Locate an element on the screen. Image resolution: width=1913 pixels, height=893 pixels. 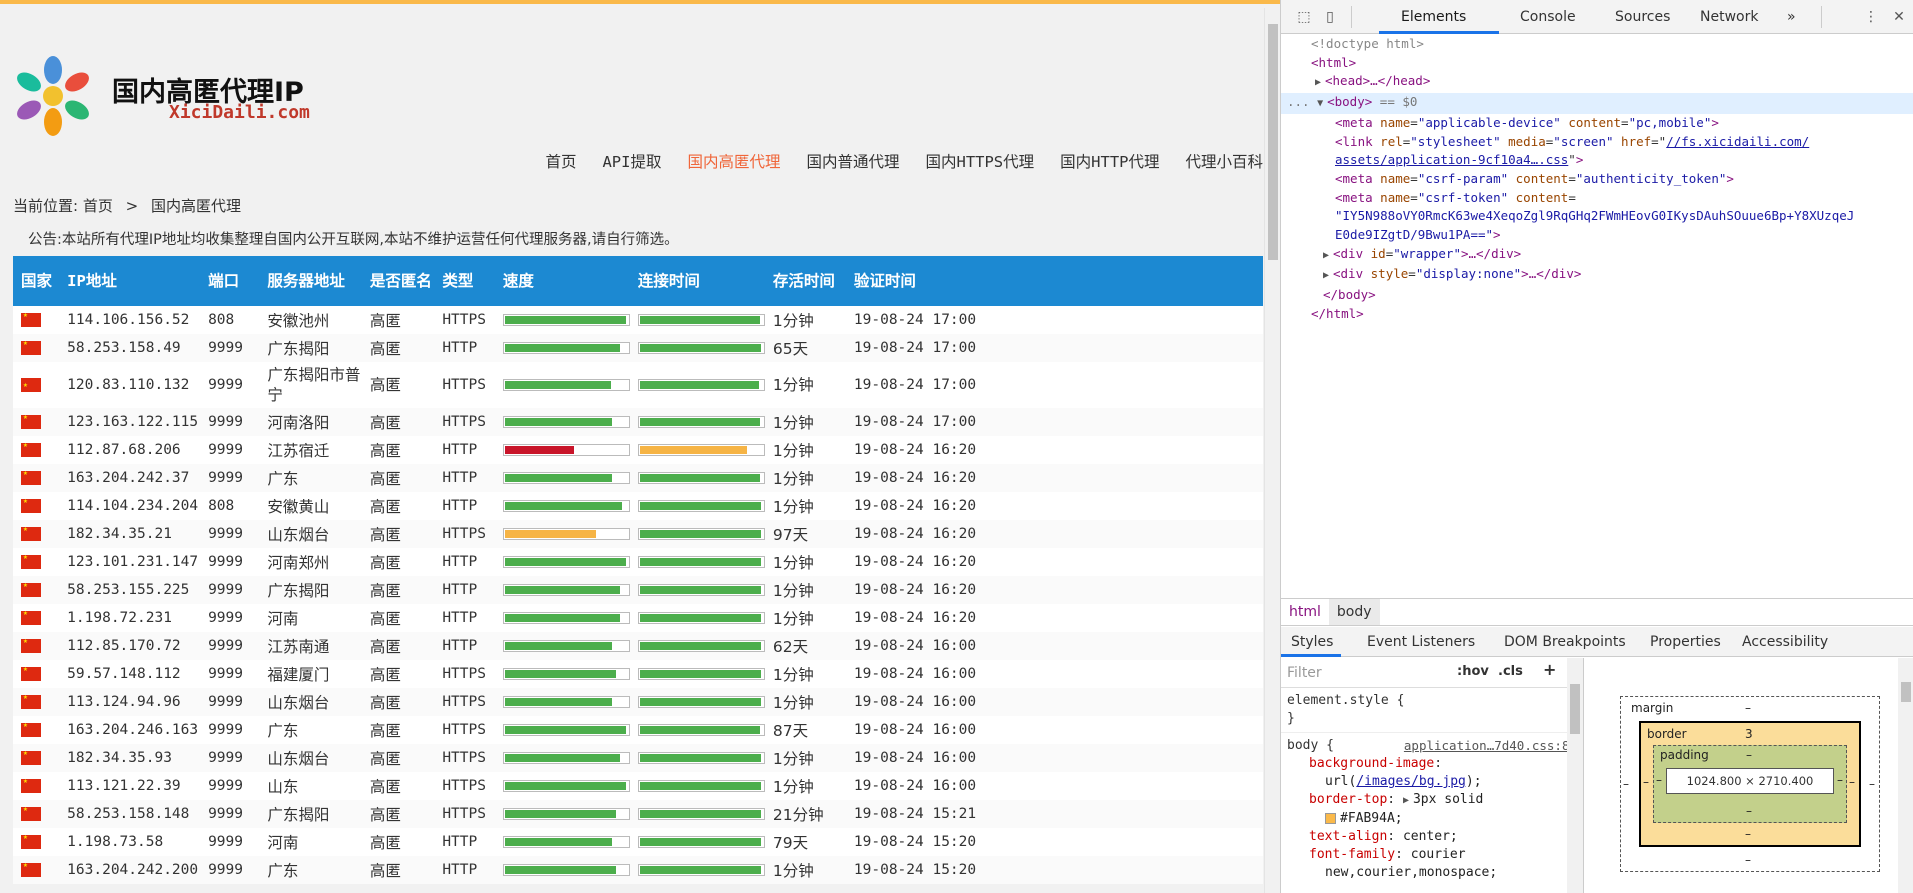
subtab-dom-breakpoints: DOM Breakpoints is located at coordinates (1565, 642).